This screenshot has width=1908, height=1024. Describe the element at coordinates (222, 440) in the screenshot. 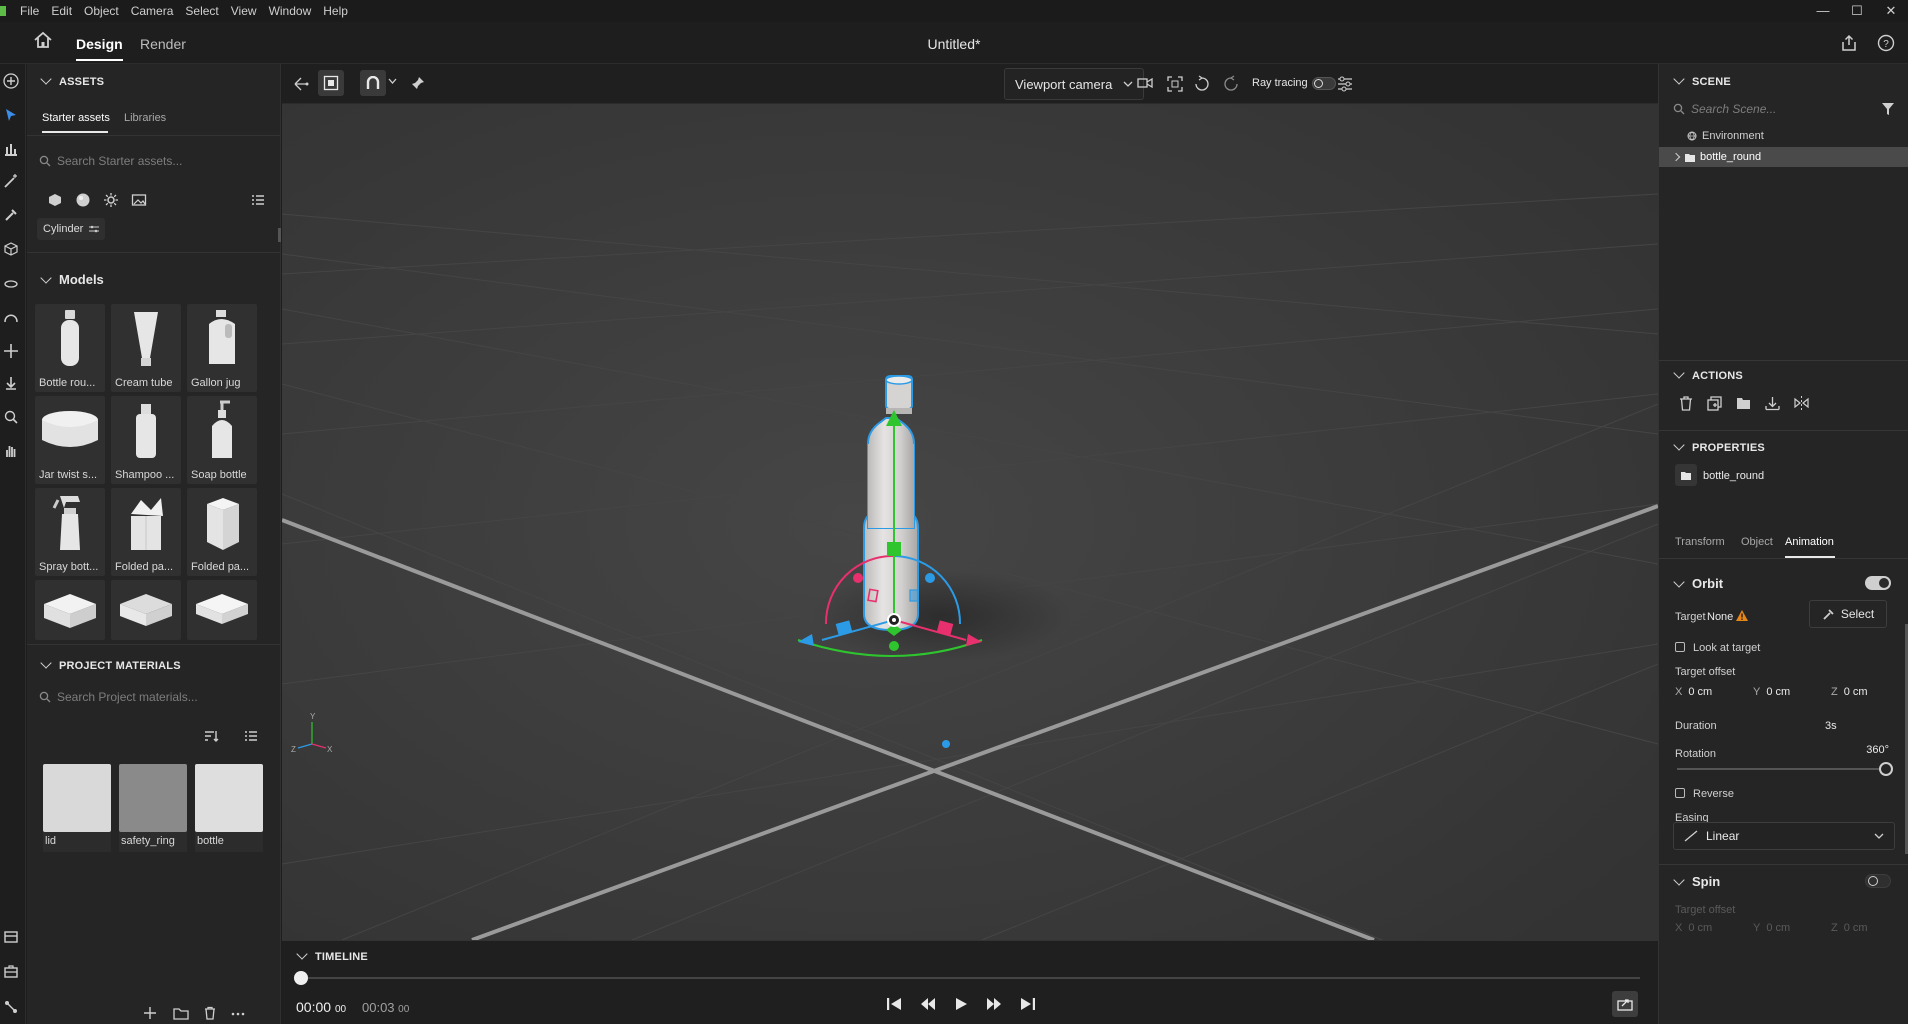

I see `model-soap-bottle: Soap bottle` at that location.